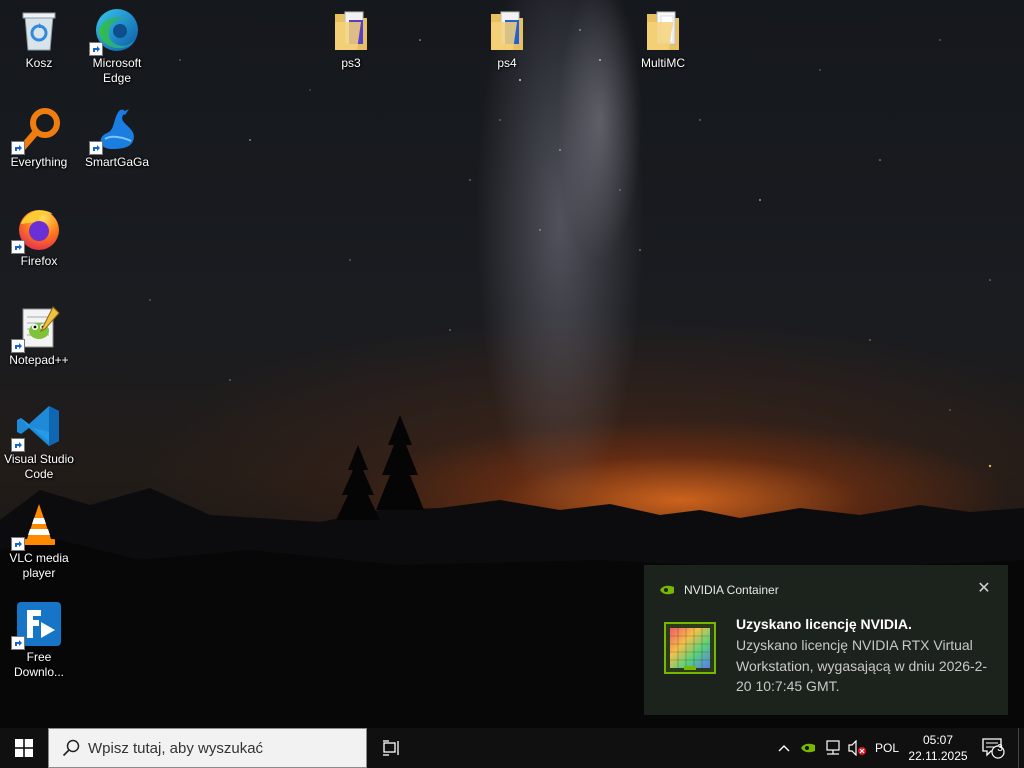 Image resolution: width=1024 pixels, height=768 pixels. What do you see at coordinates (731, 590) in the screenshot?
I see `notification-app-name: NVIDIA Container` at bounding box center [731, 590].